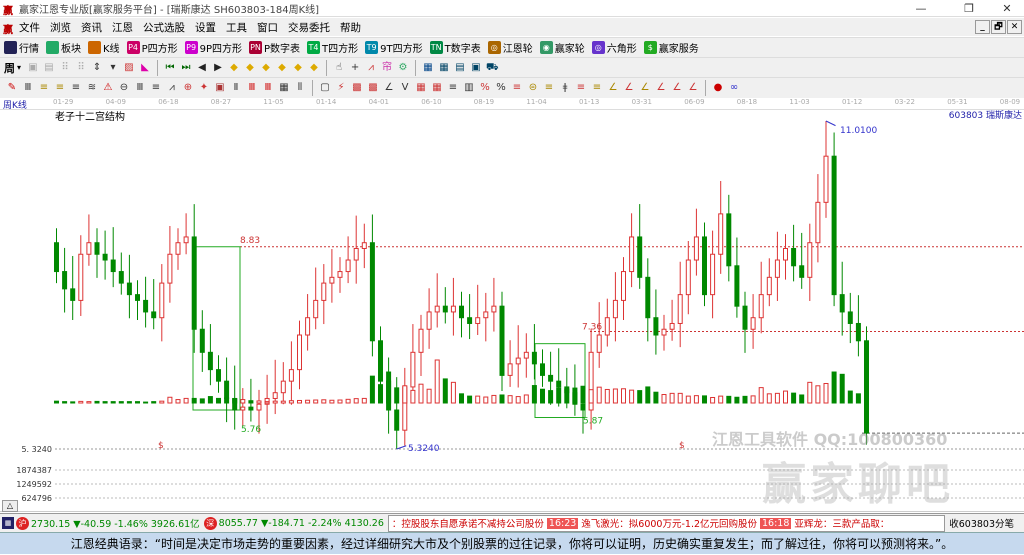 The width and height of the screenshot is (1024, 555). I want to click on line-tool-icon: ⩘, so click(172, 88).